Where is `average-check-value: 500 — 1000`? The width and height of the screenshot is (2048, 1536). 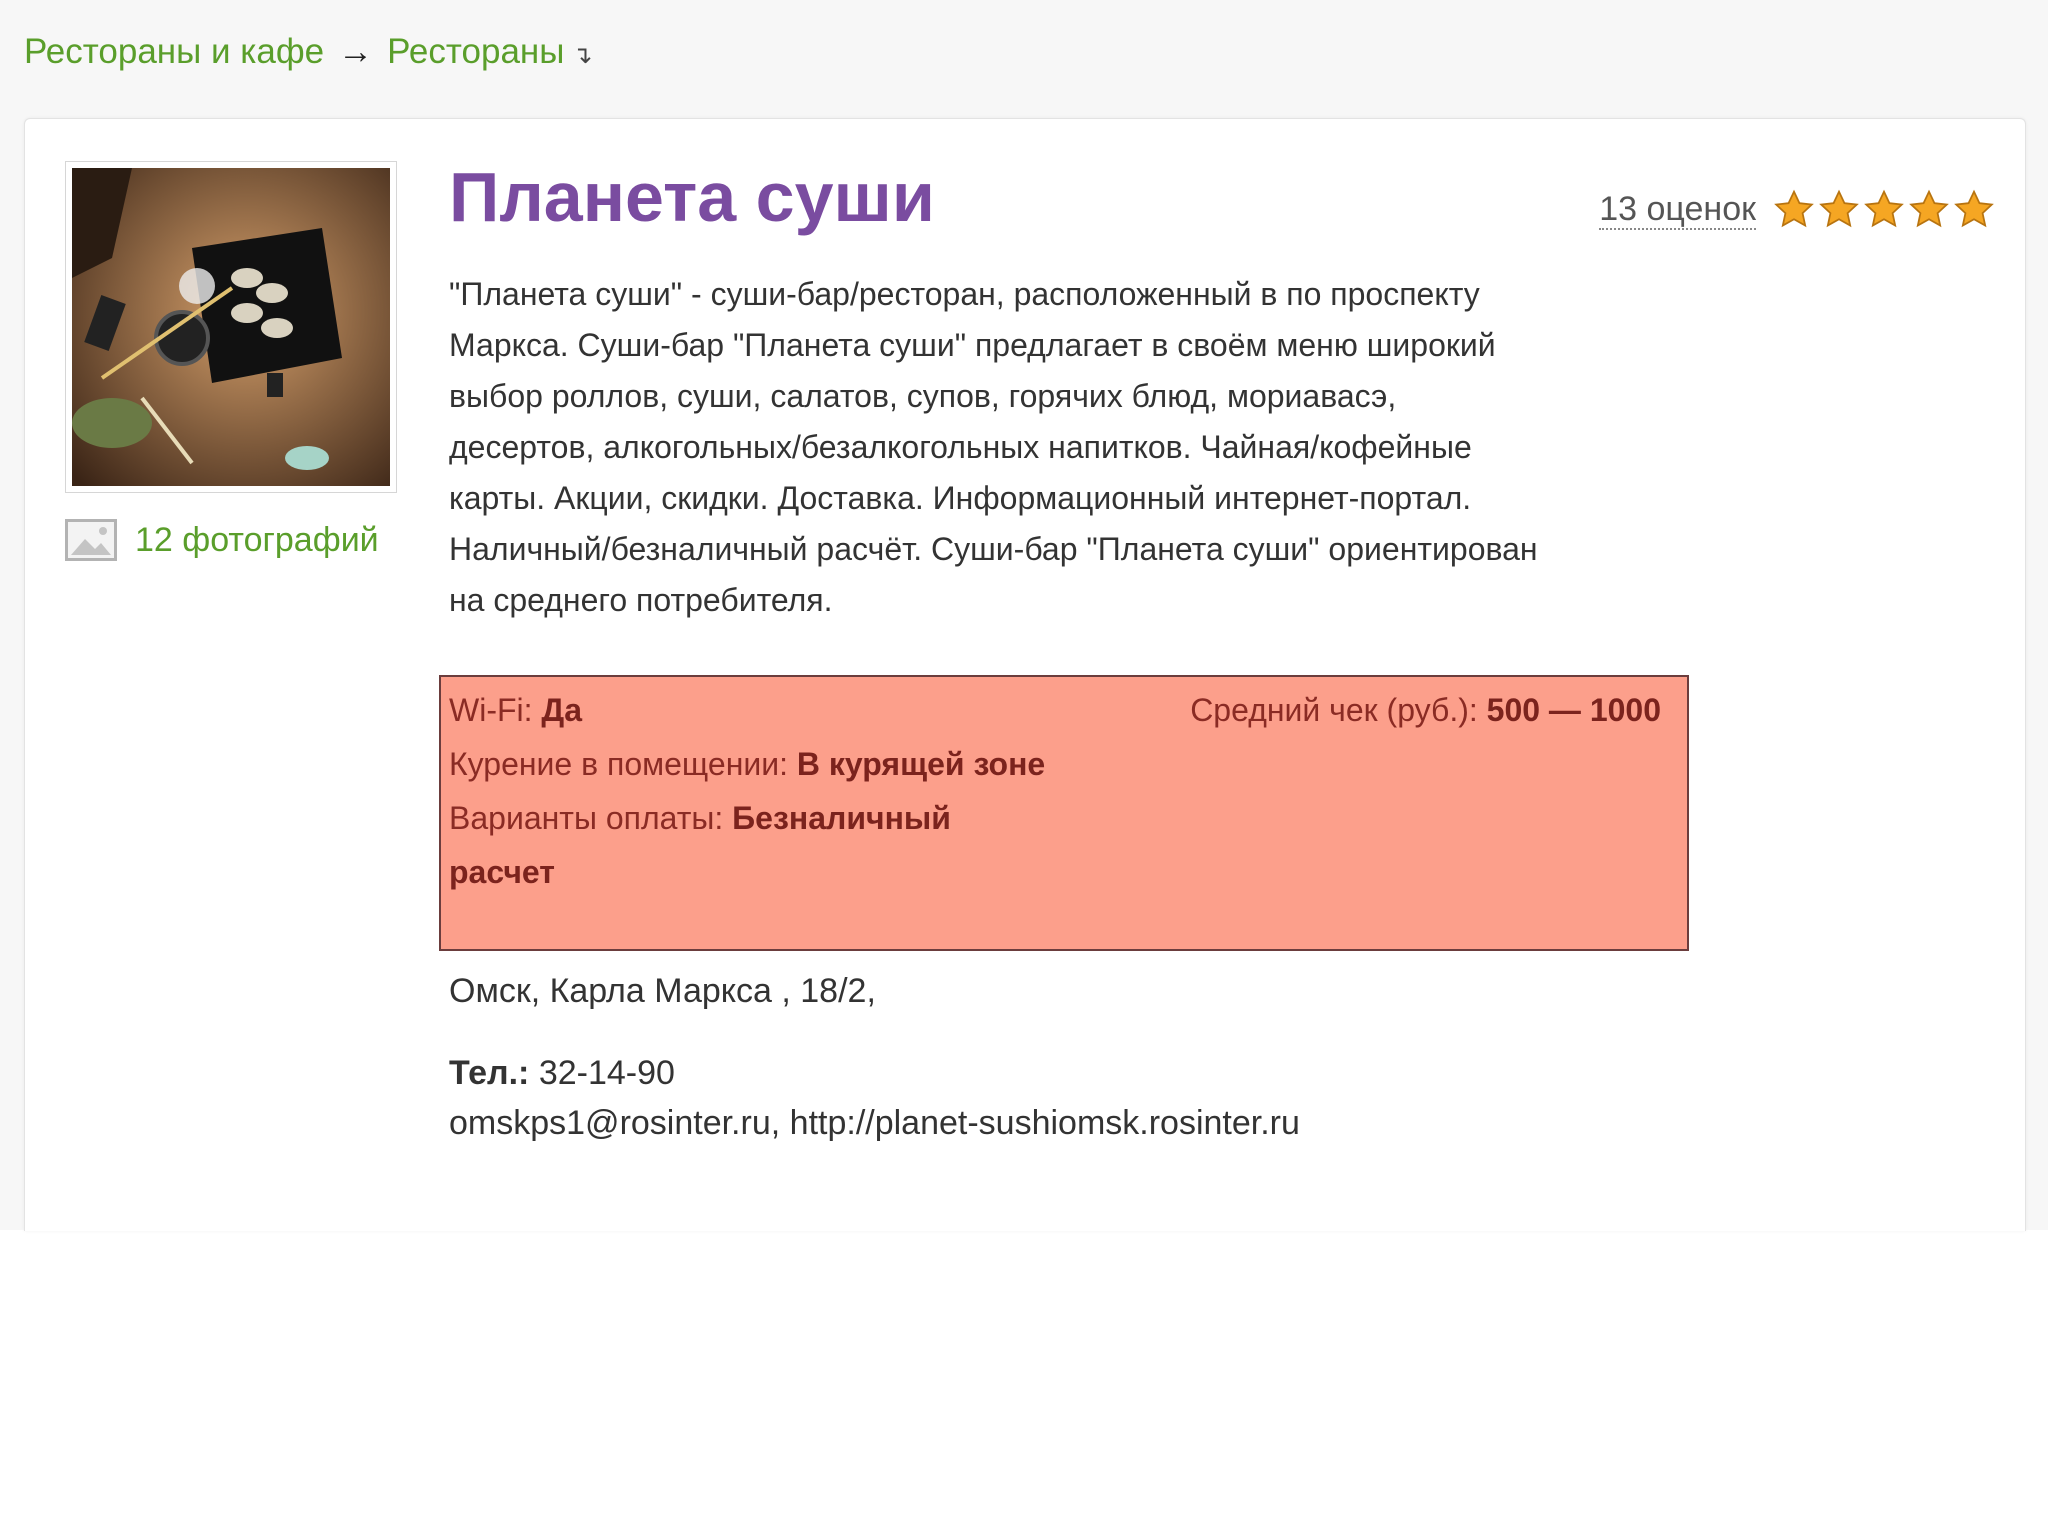
average-check-value: 500 — 1000 is located at coordinates (1573, 710).